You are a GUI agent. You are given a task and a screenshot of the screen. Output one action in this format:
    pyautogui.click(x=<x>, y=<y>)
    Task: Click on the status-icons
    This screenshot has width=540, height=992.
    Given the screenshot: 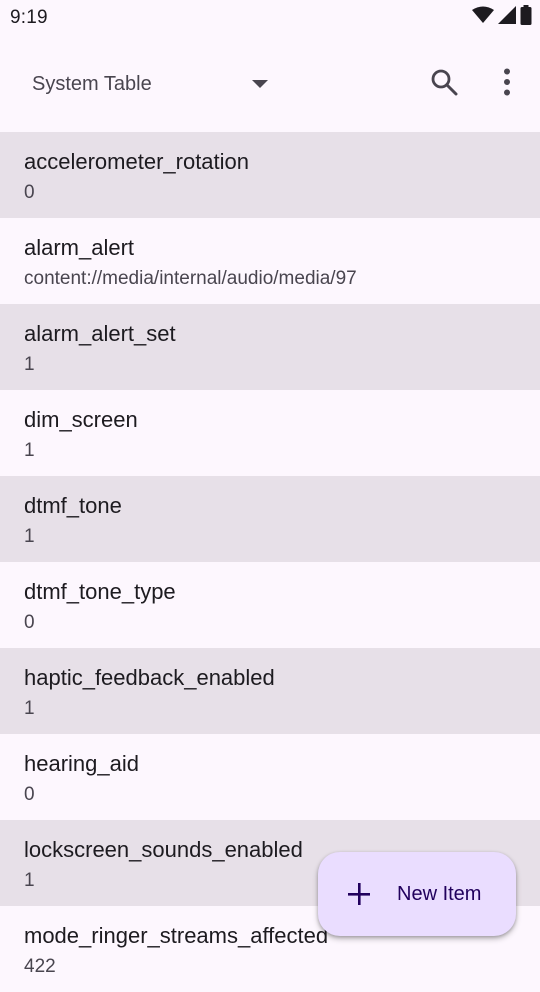 What is the action you would take?
    pyautogui.click(x=502, y=17)
    